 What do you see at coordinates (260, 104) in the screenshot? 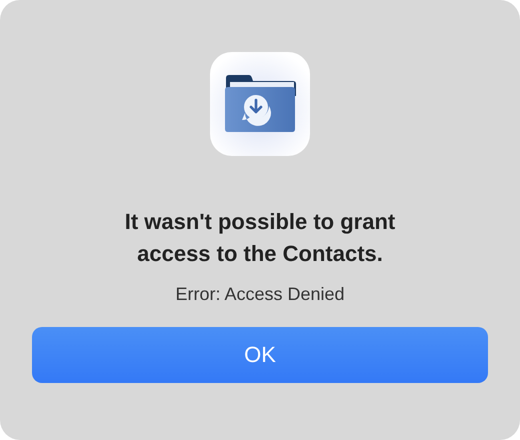
I see `folder-download-icon` at bounding box center [260, 104].